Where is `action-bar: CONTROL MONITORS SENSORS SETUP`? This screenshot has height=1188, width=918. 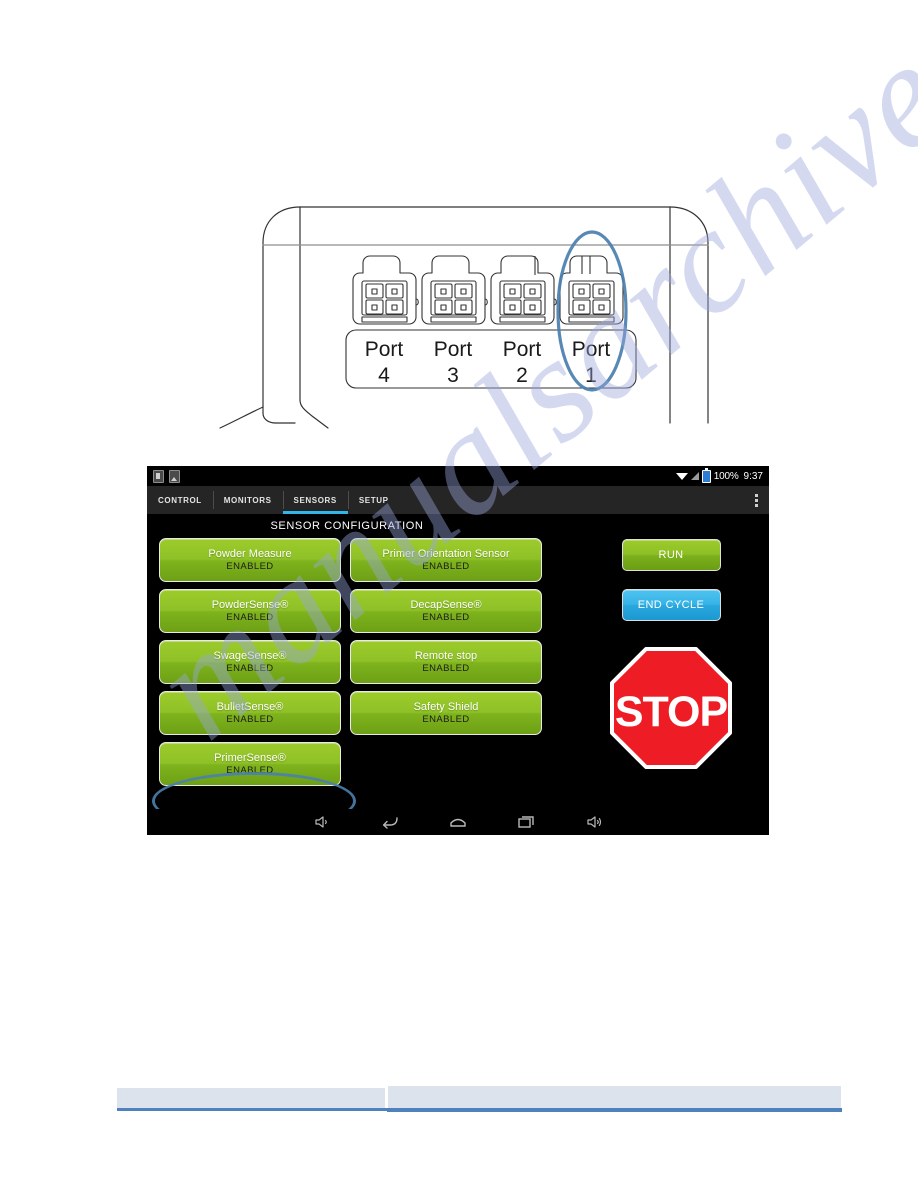
action-bar: CONTROL MONITORS SENSORS SETUP is located at coordinates (458, 500).